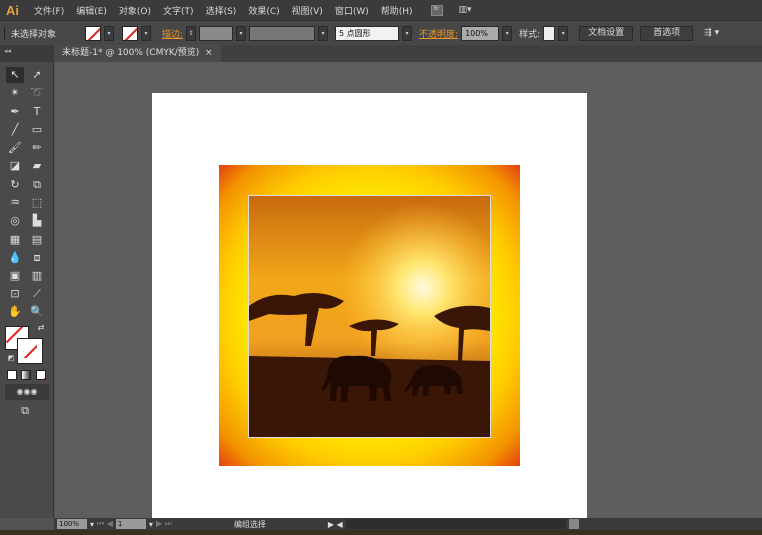  I want to click on slice-tool-icon: ⟋, so click(37, 294).